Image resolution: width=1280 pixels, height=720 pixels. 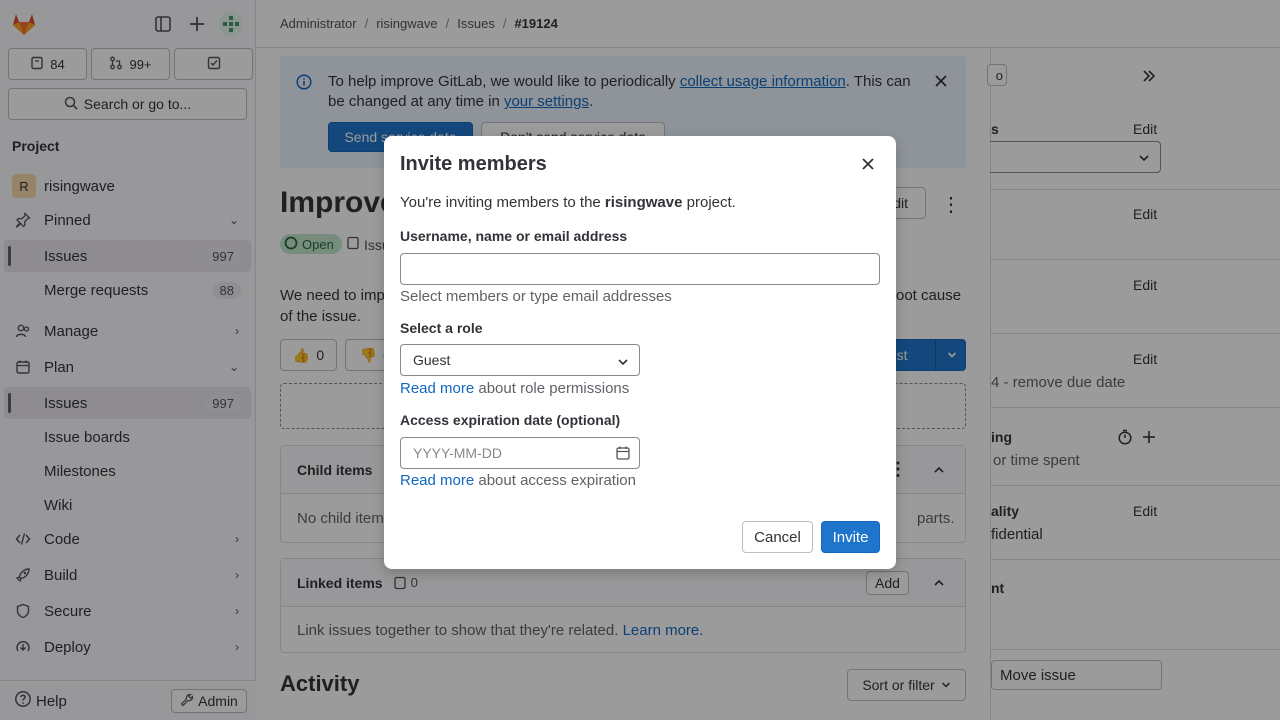 What do you see at coordinates (457, 453) in the screenshot?
I see `date-placeholder: YYYY-MM-DD` at bounding box center [457, 453].